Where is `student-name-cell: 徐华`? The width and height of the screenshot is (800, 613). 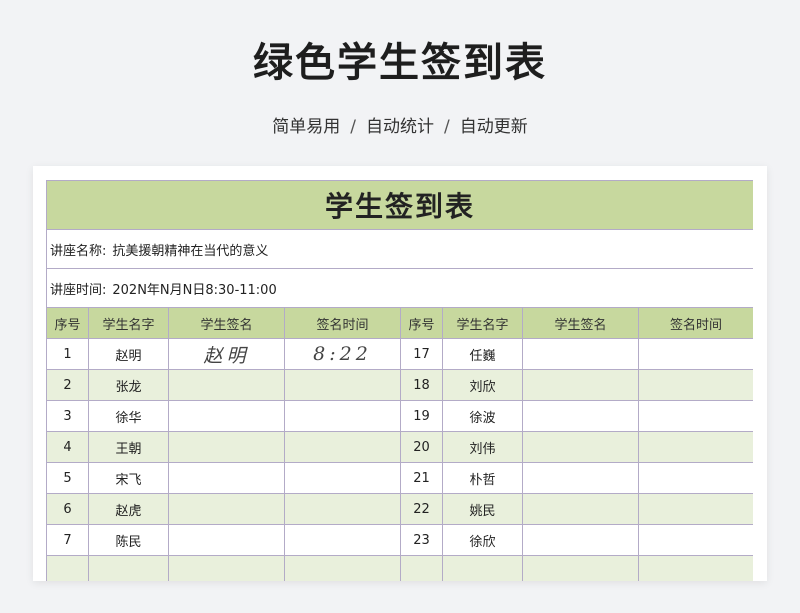 student-name-cell: 徐华 is located at coordinates (128, 416).